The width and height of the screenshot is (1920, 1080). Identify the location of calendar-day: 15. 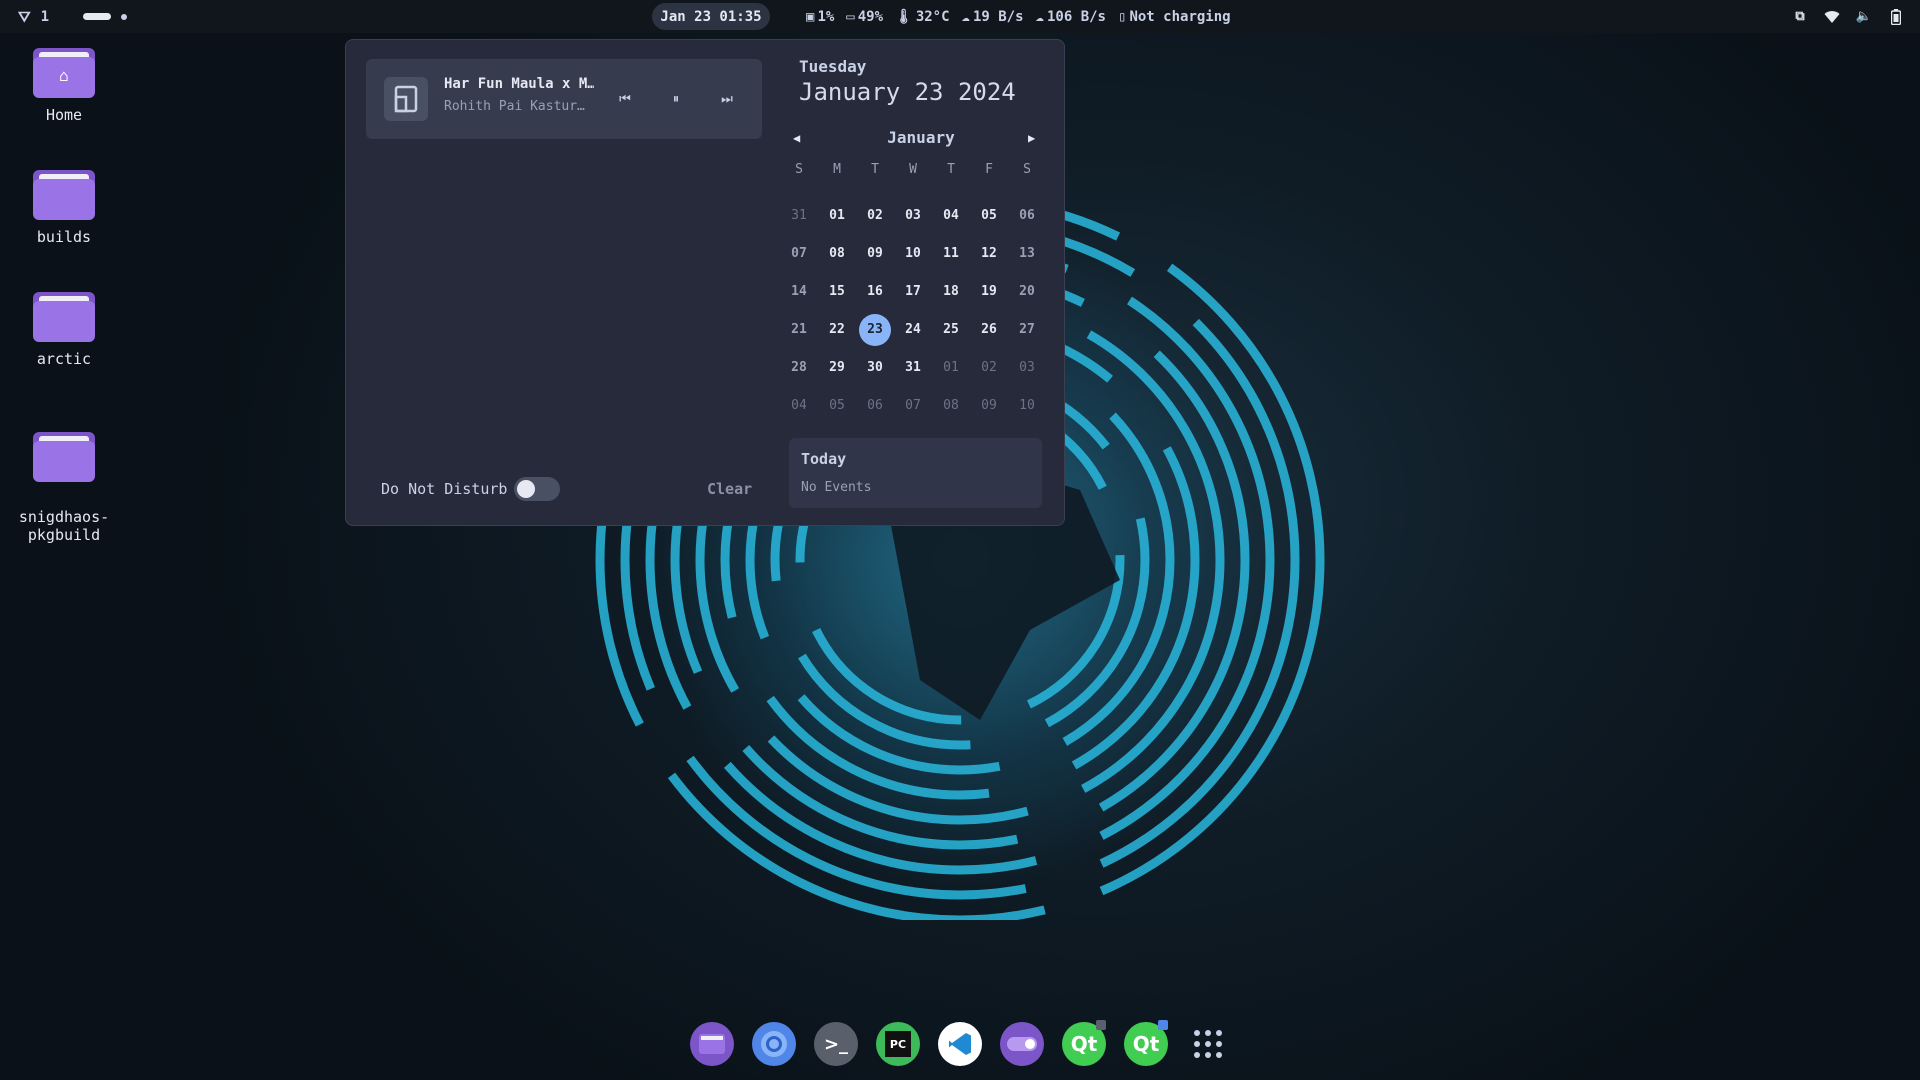
(837, 292).